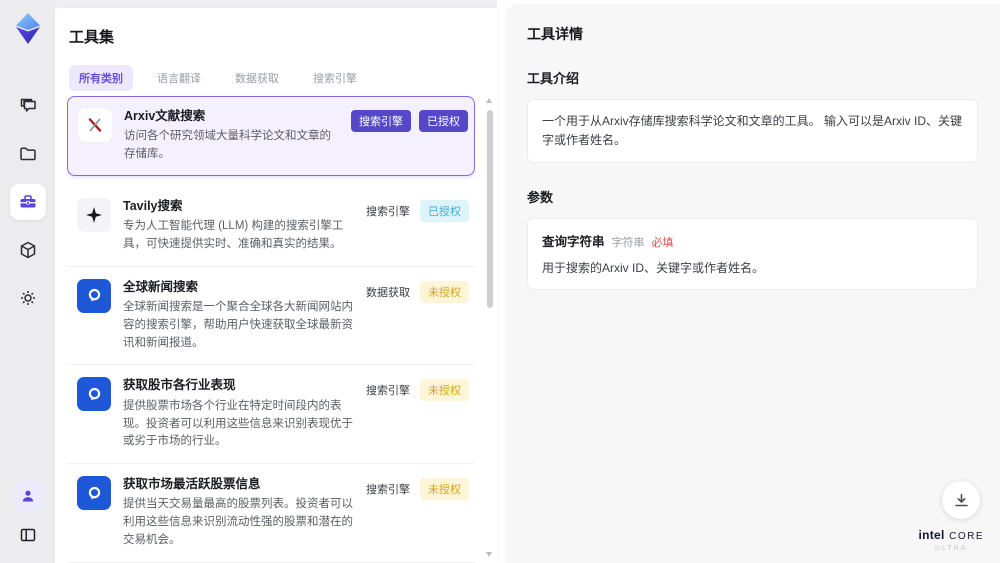 Image resolution: width=1000 pixels, height=563 pixels. What do you see at coordinates (489, 209) in the screenshot?
I see `scrollbar-thumb` at bounding box center [489, 209].